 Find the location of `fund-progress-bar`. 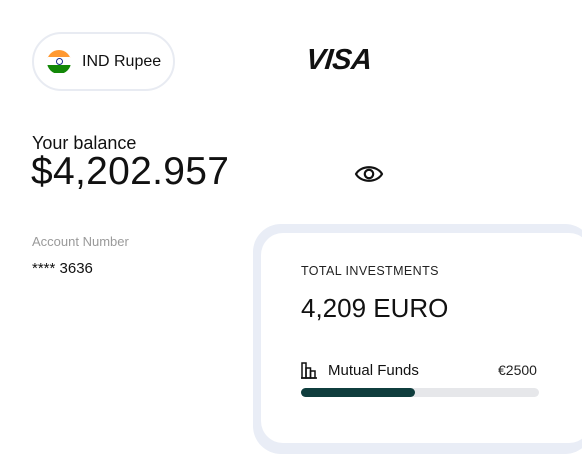

fund-progress-bar is located at coordinates (420, 392).